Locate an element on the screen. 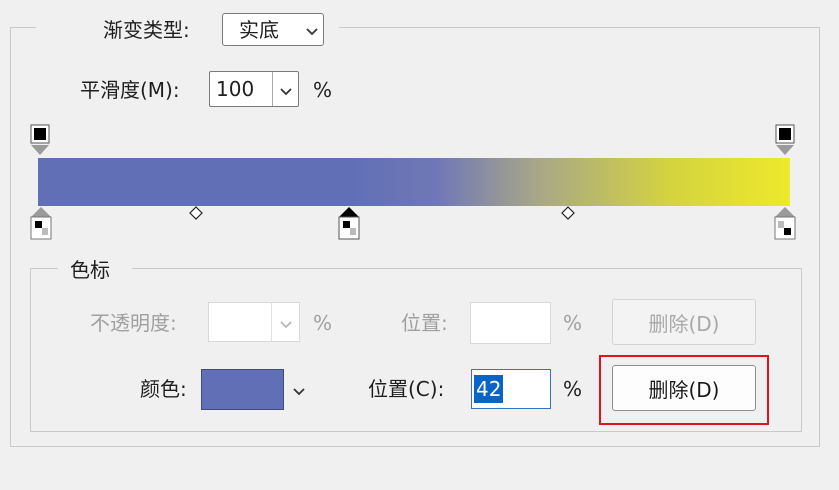 The image size is (839, 490). delete-opacity-stop-label: 删除(D) is located at coordinates (684, 323).